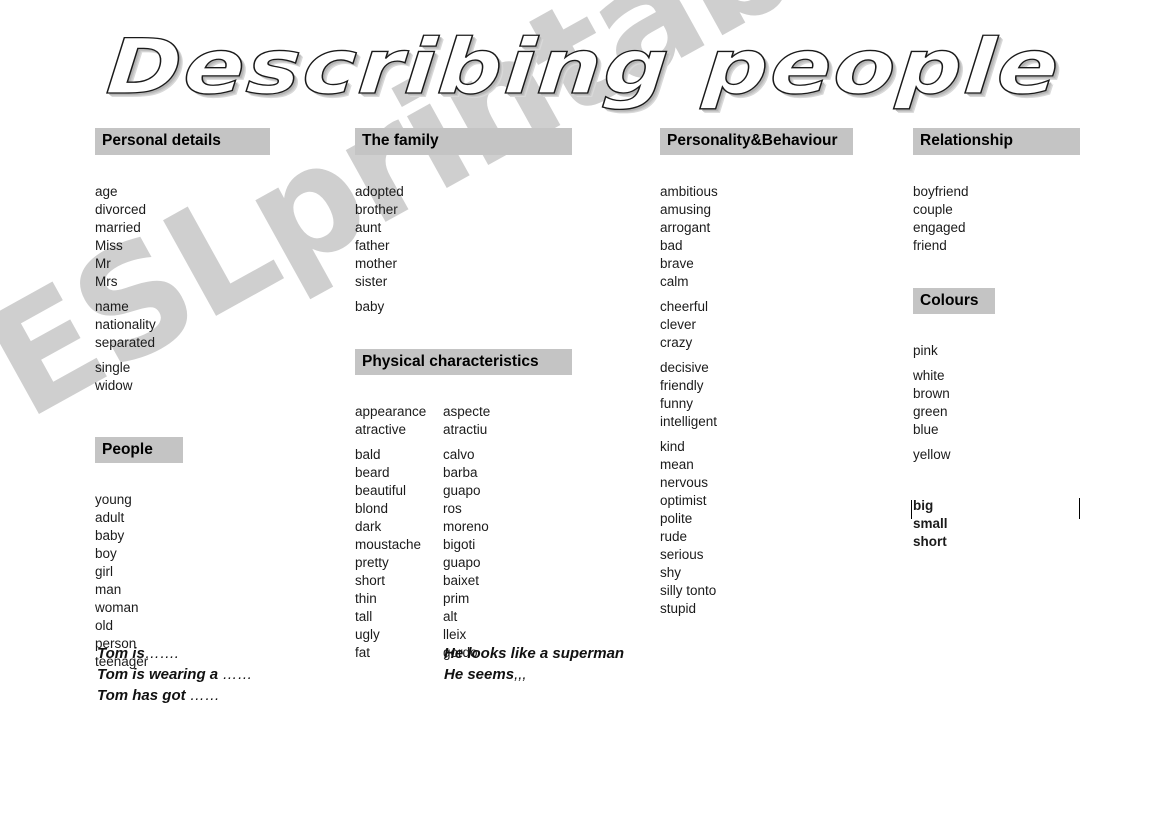 The height and width of the screenshot is (821, 1169). I want to click on word-translation: barba, so click(460, 472).